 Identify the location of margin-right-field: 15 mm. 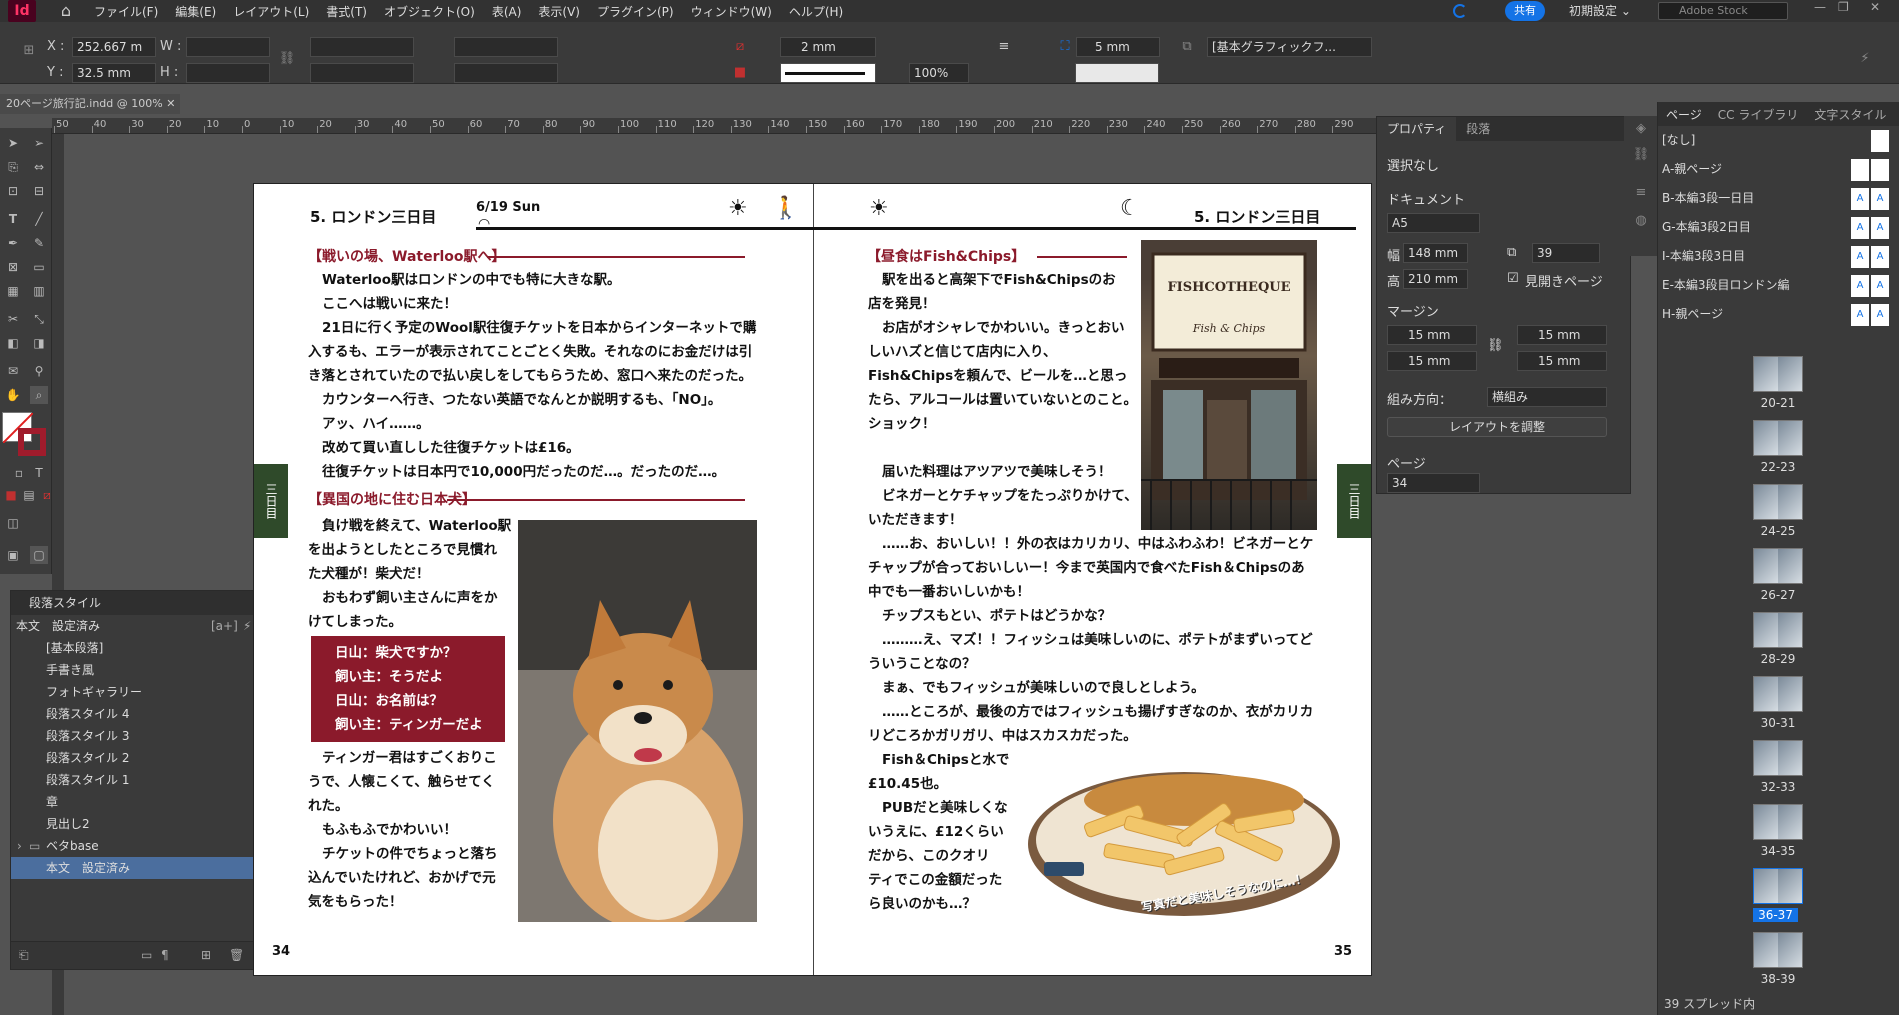
(1562, 361).